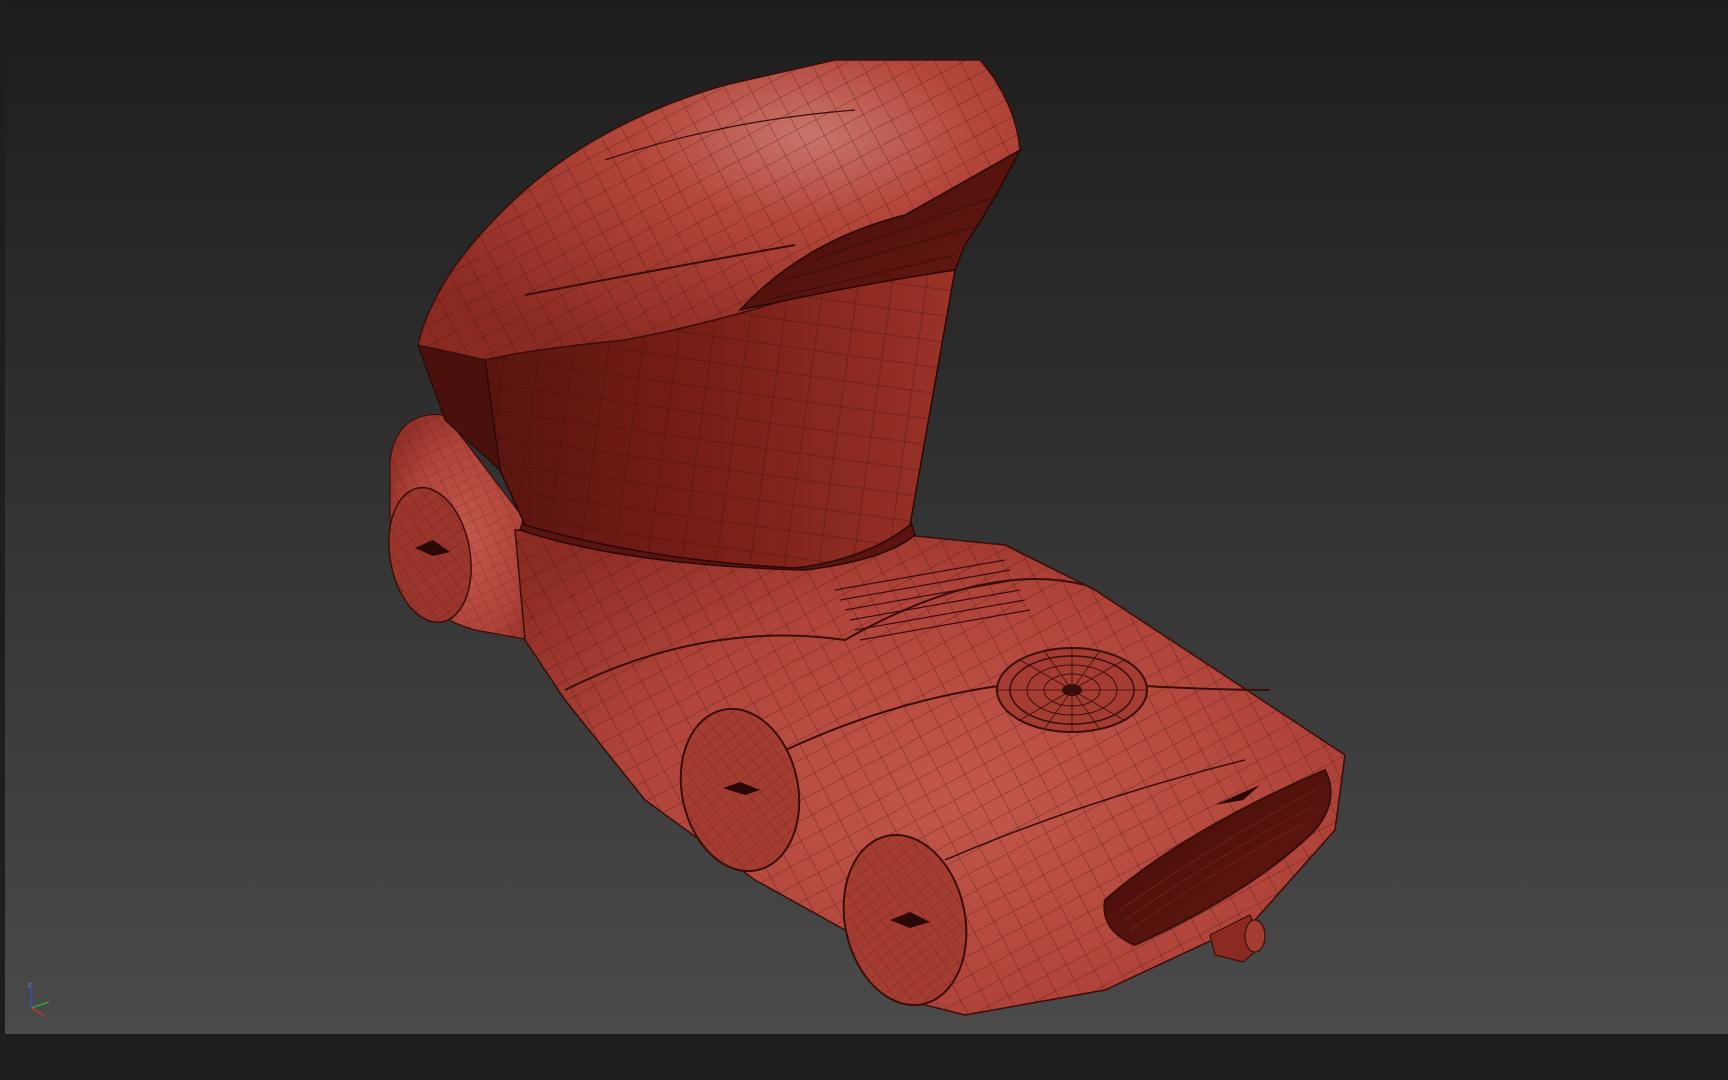  I want to click on viewport-bottom-bar, so click(864, 1057).